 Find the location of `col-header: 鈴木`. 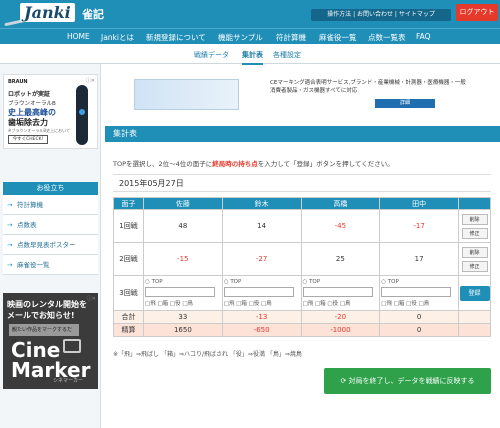

col-header: 鈴木 is located at coordinates (261, 203).